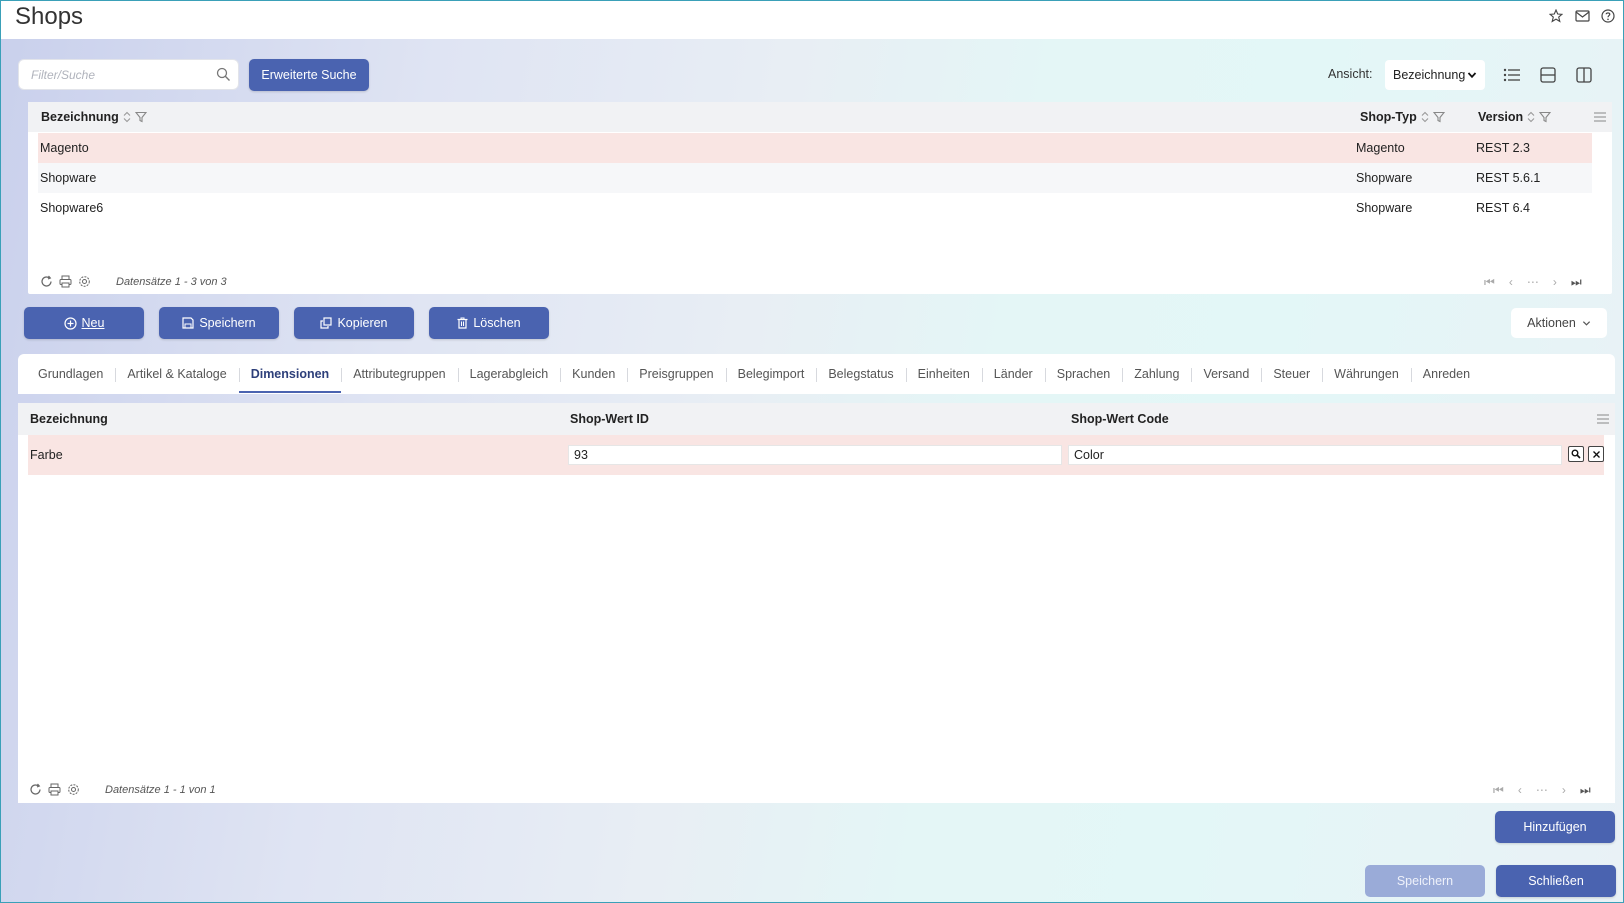 Image resolution: width=1624 pixels, height=903 pixels. What do you see at coordinates (1120, 419) in the screenshot?
I see `column-header-shop-wert-code: Shop-Wert Code` at bounding box center [1120, 419].